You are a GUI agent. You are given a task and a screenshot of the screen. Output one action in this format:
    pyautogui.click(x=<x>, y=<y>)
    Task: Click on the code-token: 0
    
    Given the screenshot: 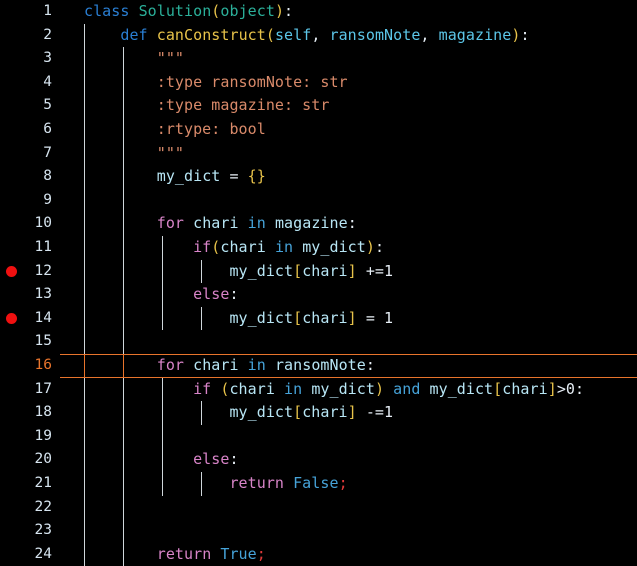 What is the action you would take?
    pyautogui.click(x=570, y=388)
    